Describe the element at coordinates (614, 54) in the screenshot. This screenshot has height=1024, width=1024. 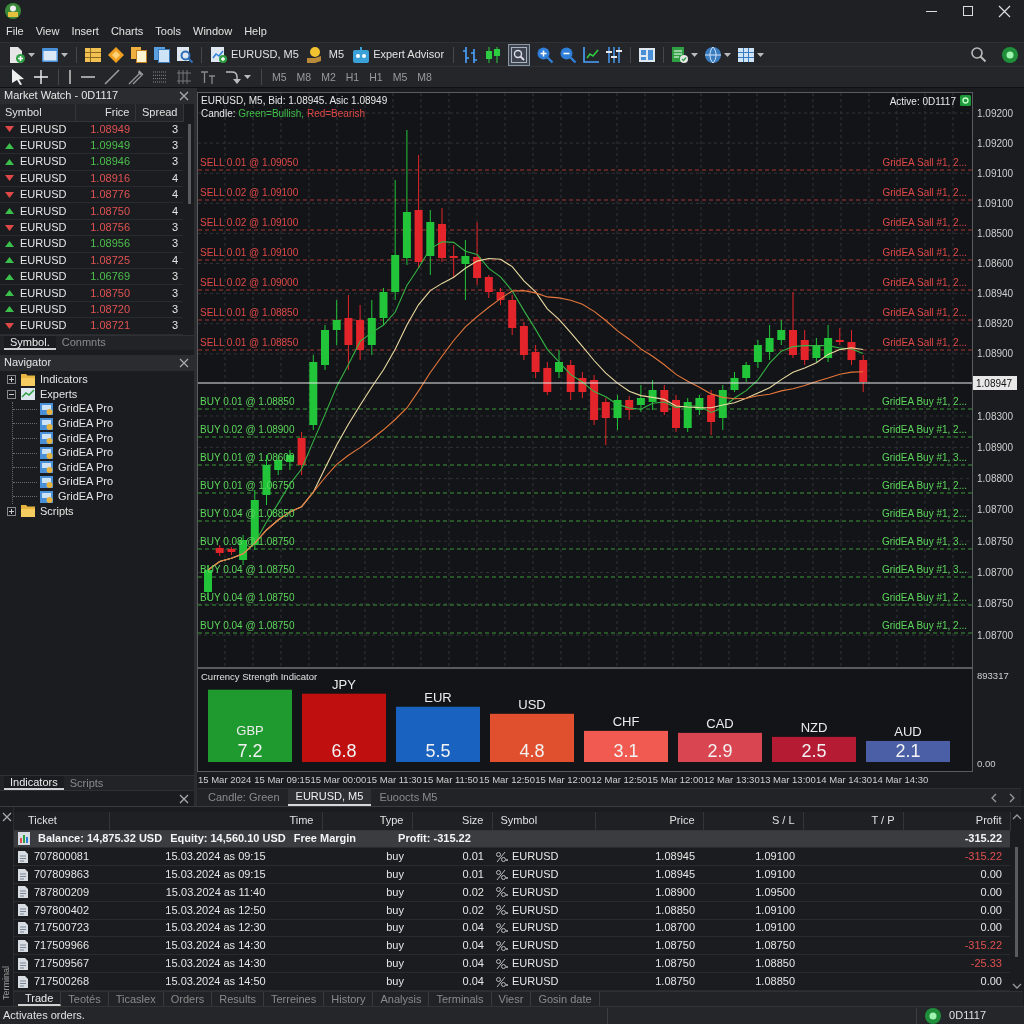
I see `sliders-icon` at that location.